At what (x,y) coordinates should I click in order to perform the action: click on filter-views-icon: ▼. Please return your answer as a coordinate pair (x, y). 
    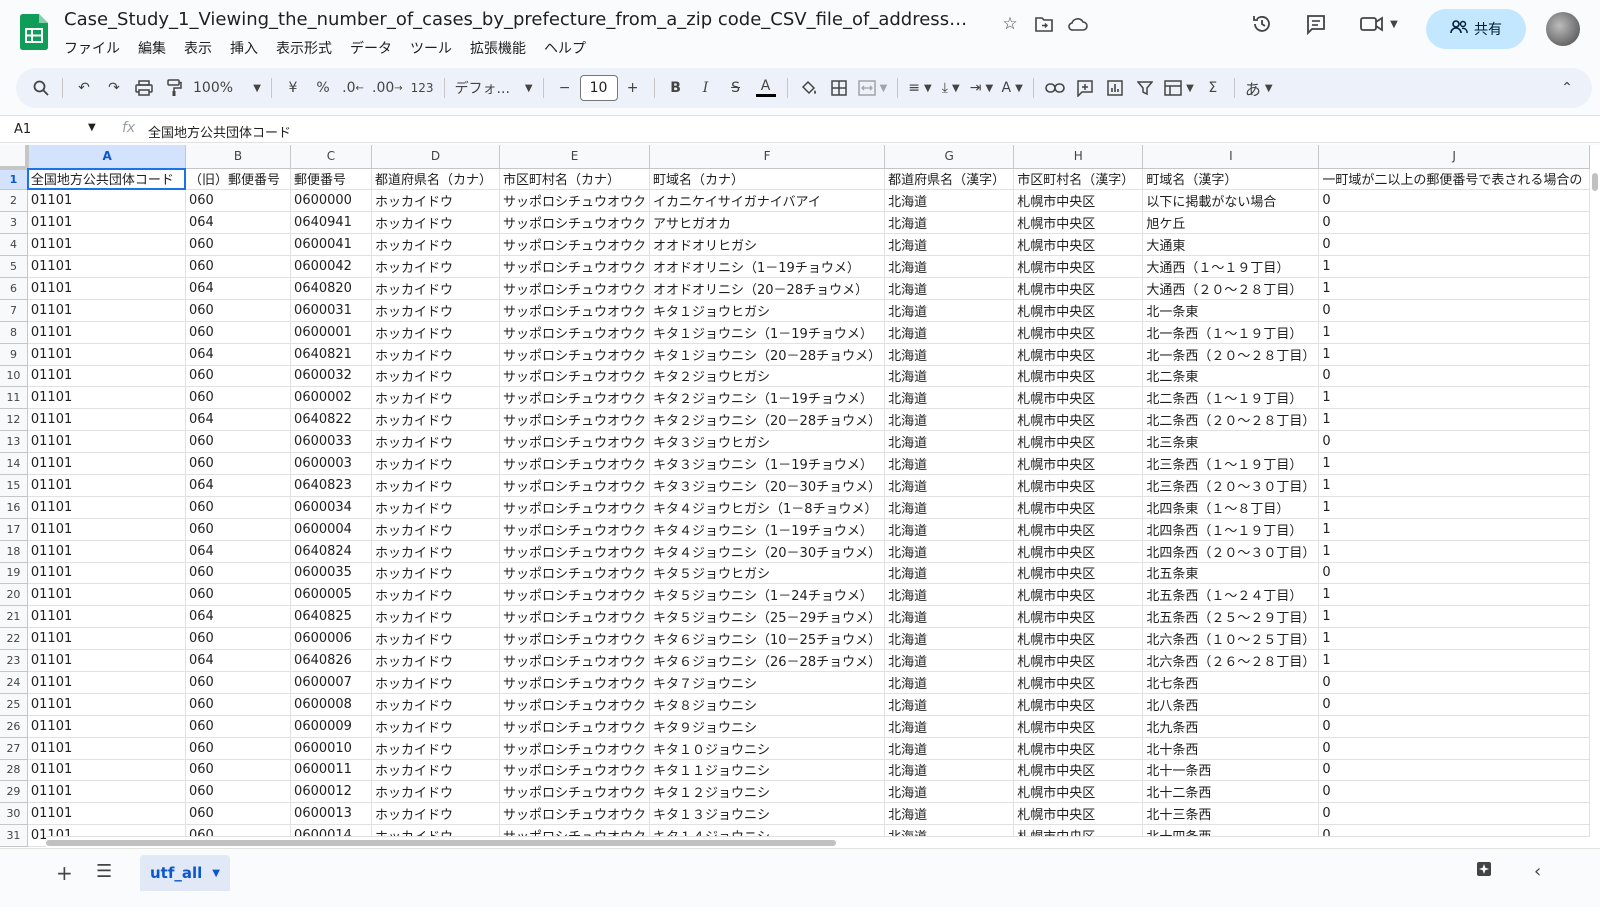
    Looking at the image, I should click on (1179, 88).